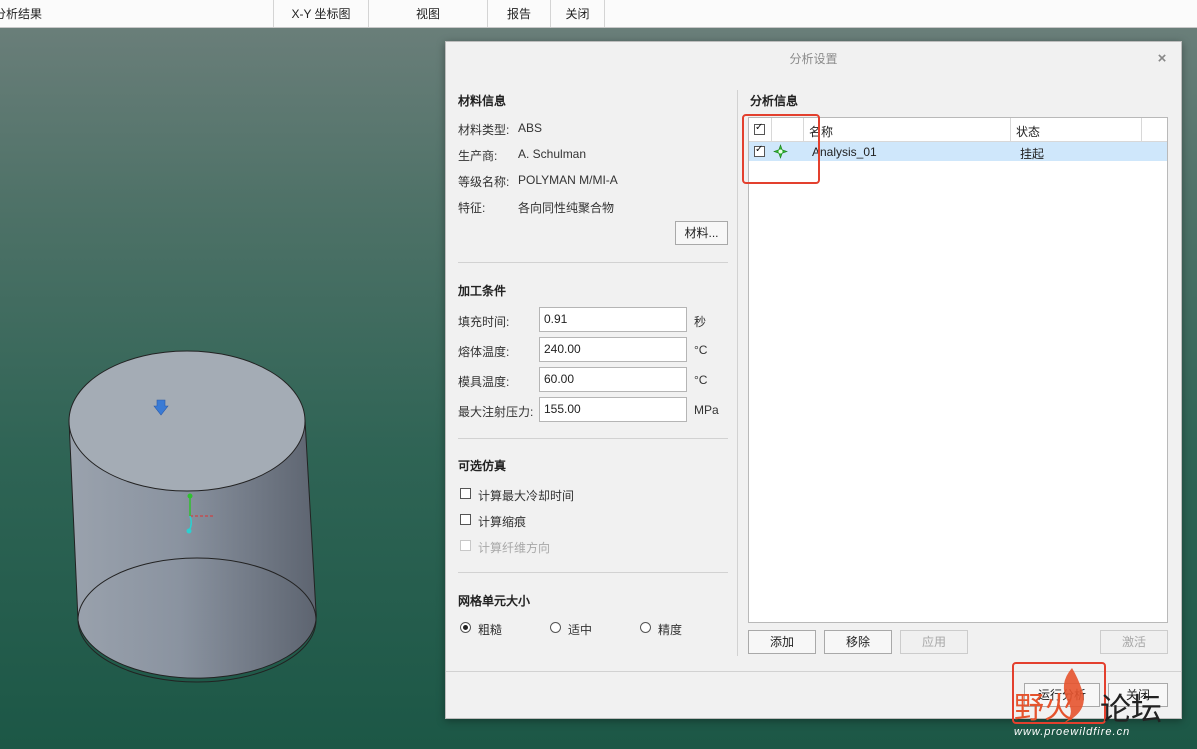 This screenshot has height=749, width=1197. Describe the element at coordinates (482, 101) in the screenshot. I see `material-section-title: 材料信息` at that location.